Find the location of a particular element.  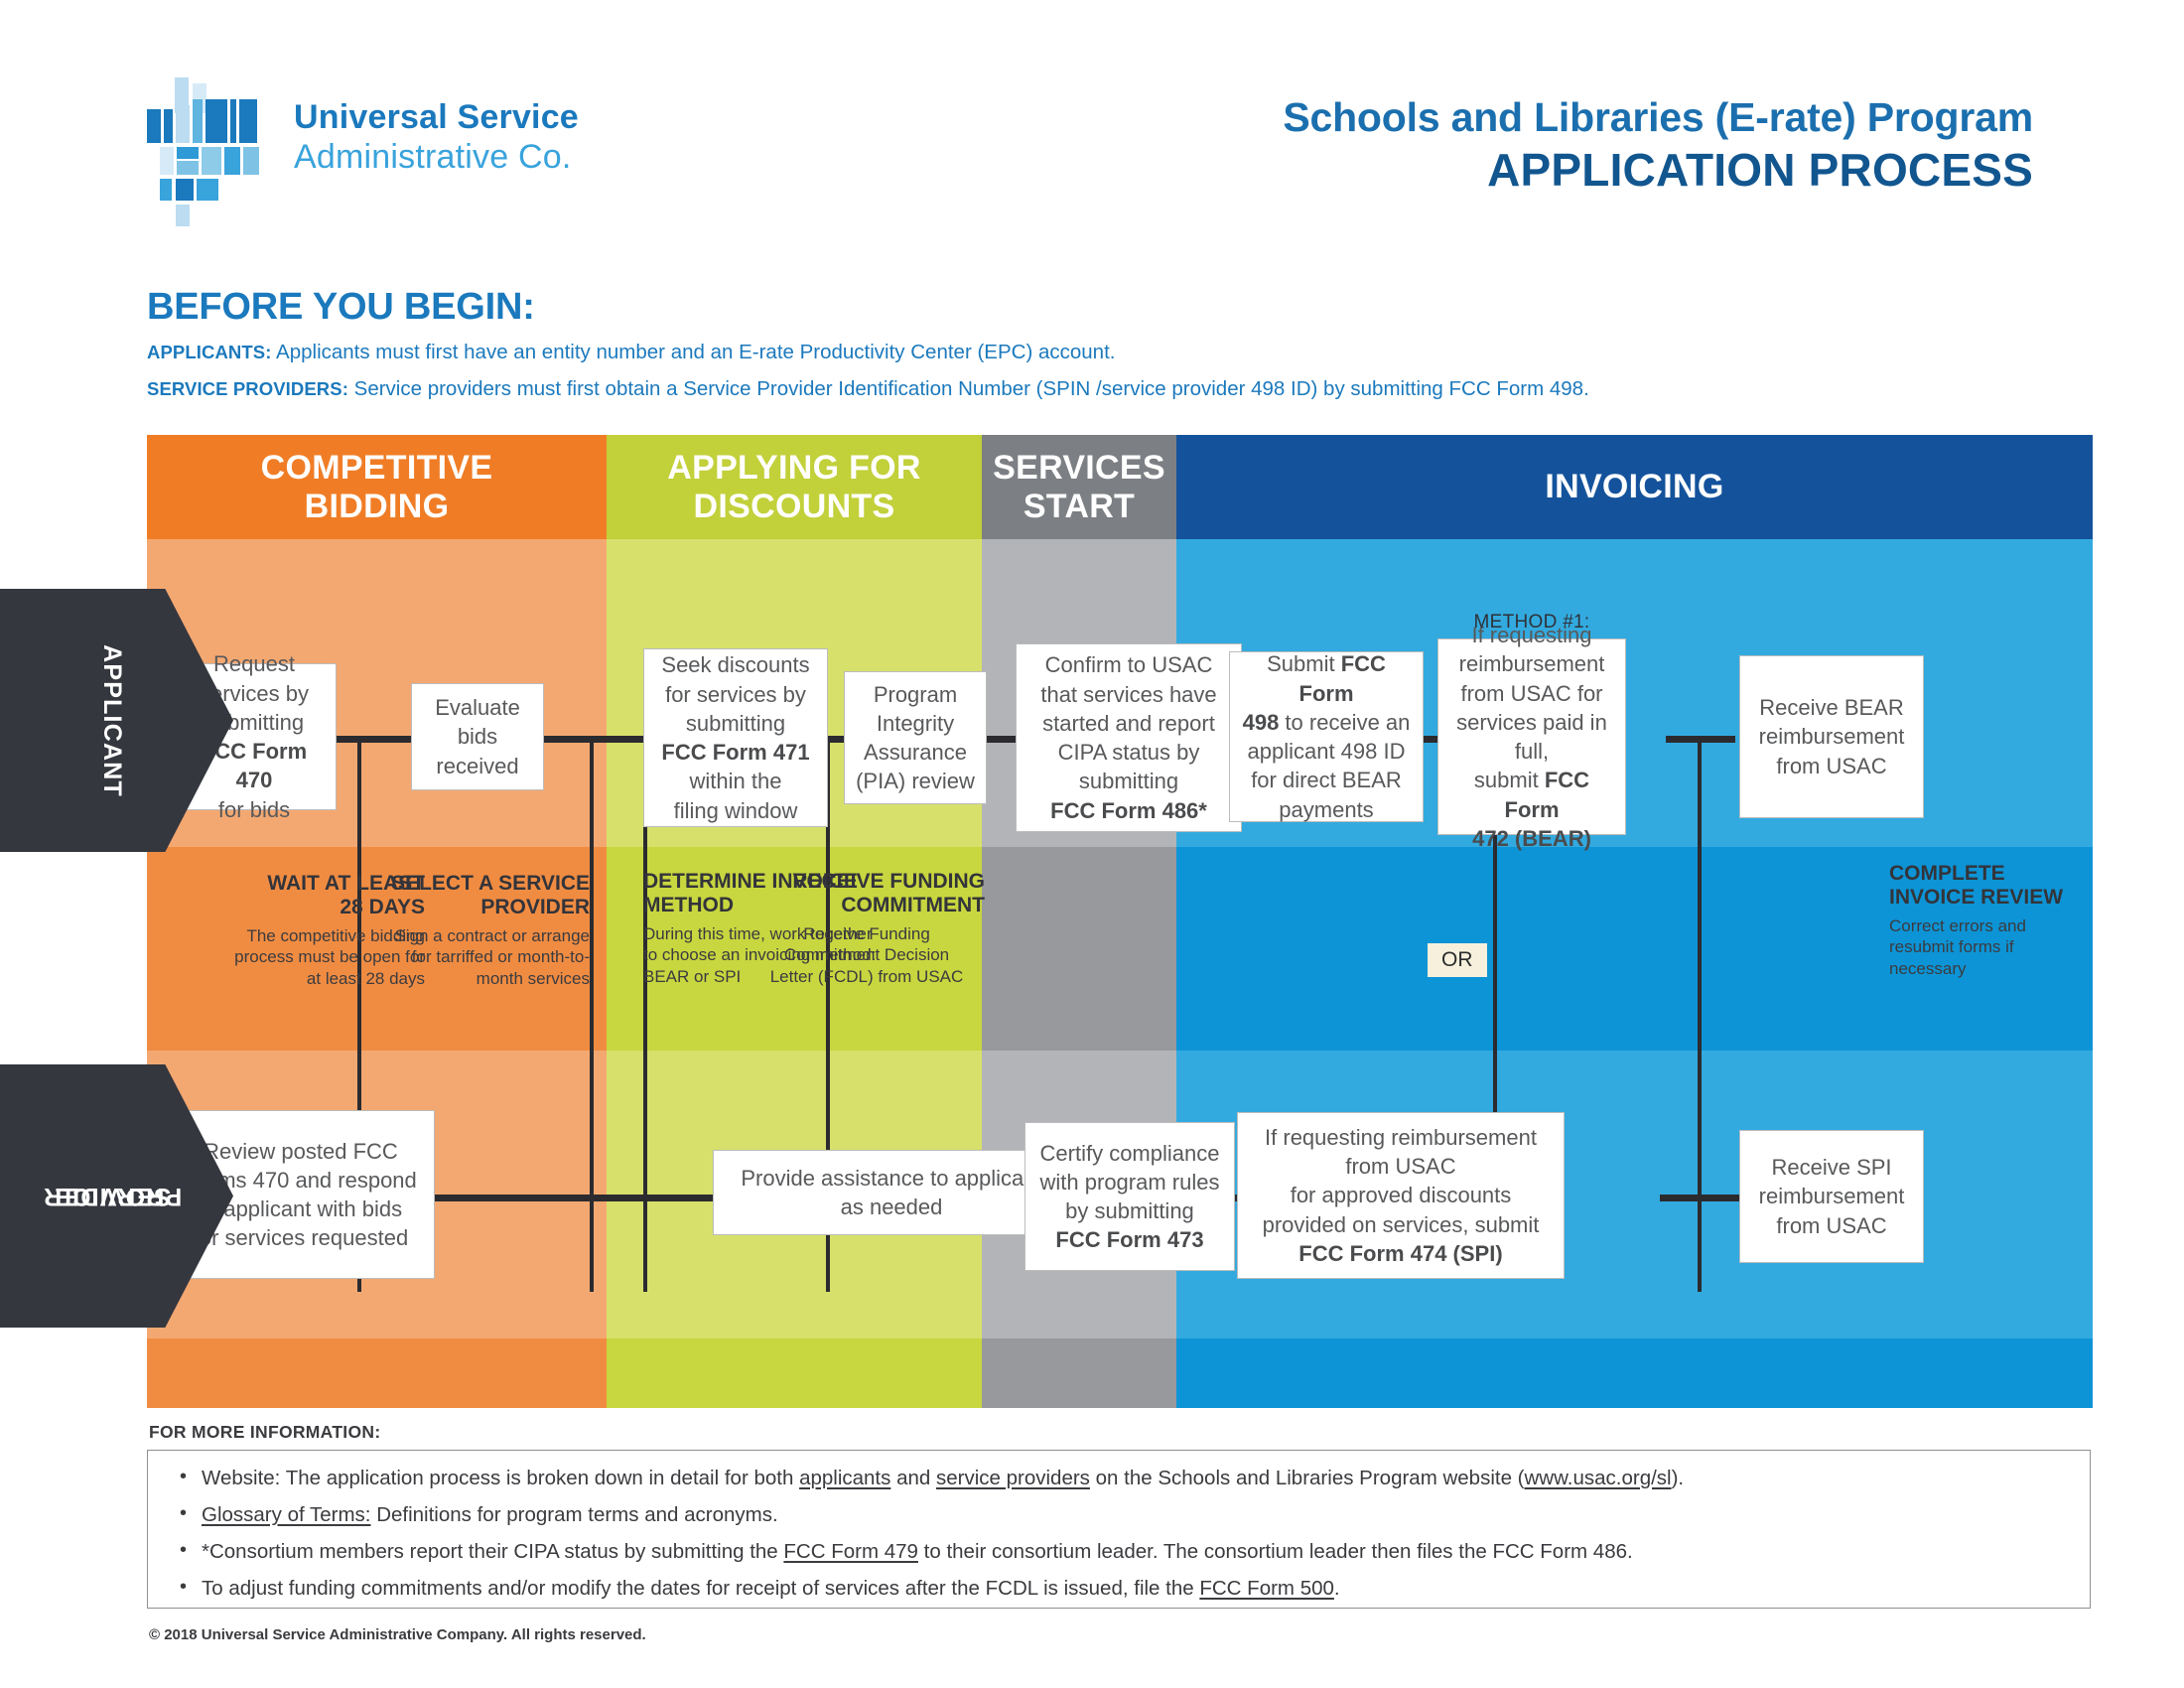

cs-l1: Confirm to USAC is located at coordinates (1128, 665).